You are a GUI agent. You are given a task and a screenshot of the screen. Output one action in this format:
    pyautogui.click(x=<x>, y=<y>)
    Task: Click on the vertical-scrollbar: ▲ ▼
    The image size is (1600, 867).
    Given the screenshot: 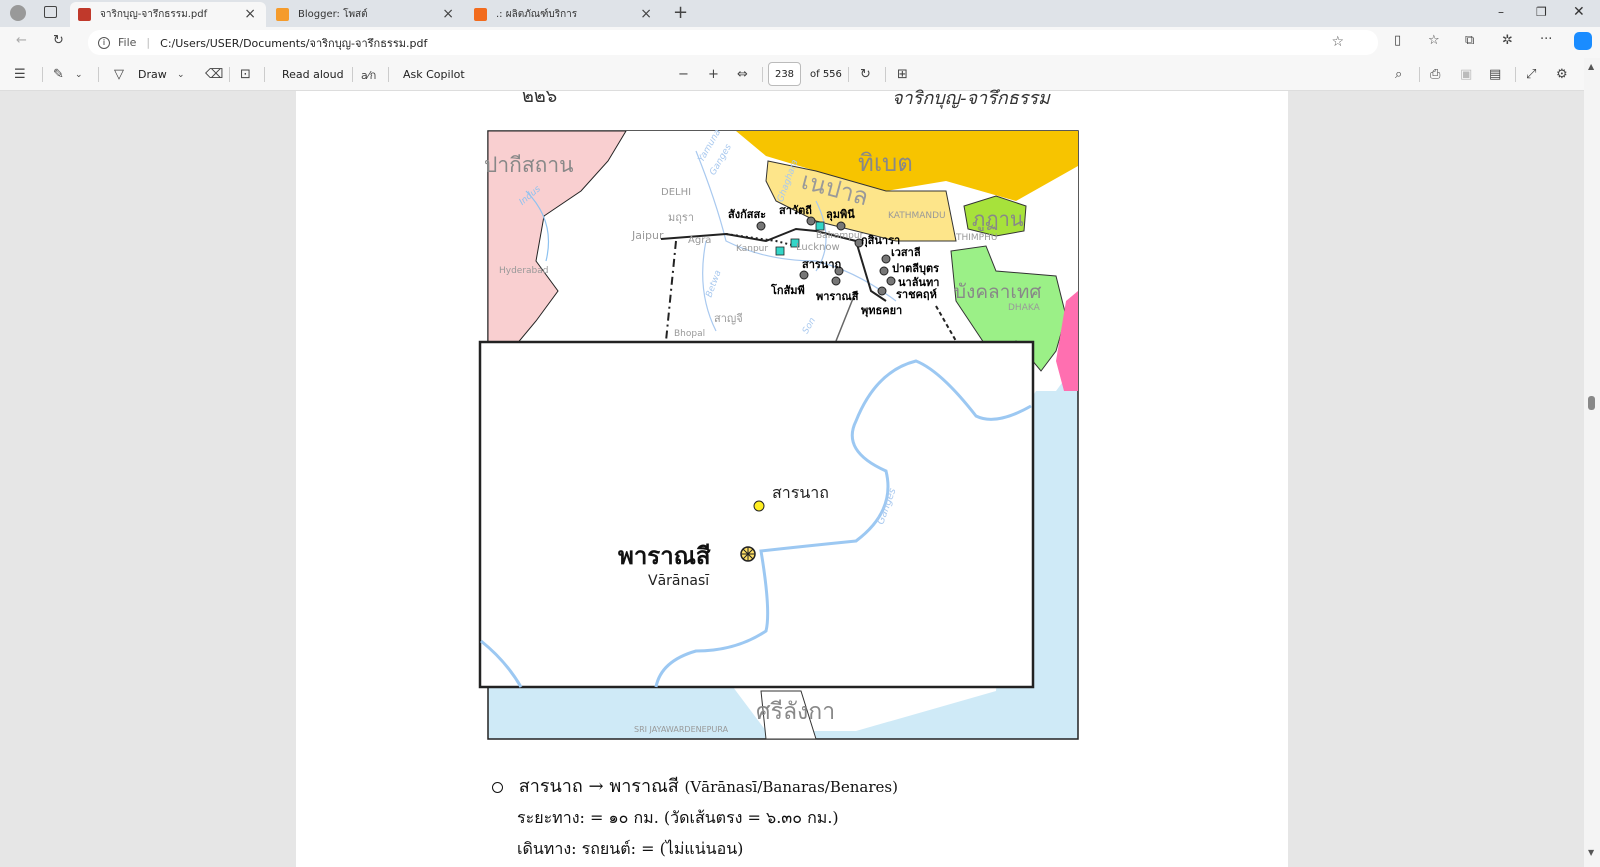 What is the action you would take?
    pyautogui.click(x=1592, y=462)
    